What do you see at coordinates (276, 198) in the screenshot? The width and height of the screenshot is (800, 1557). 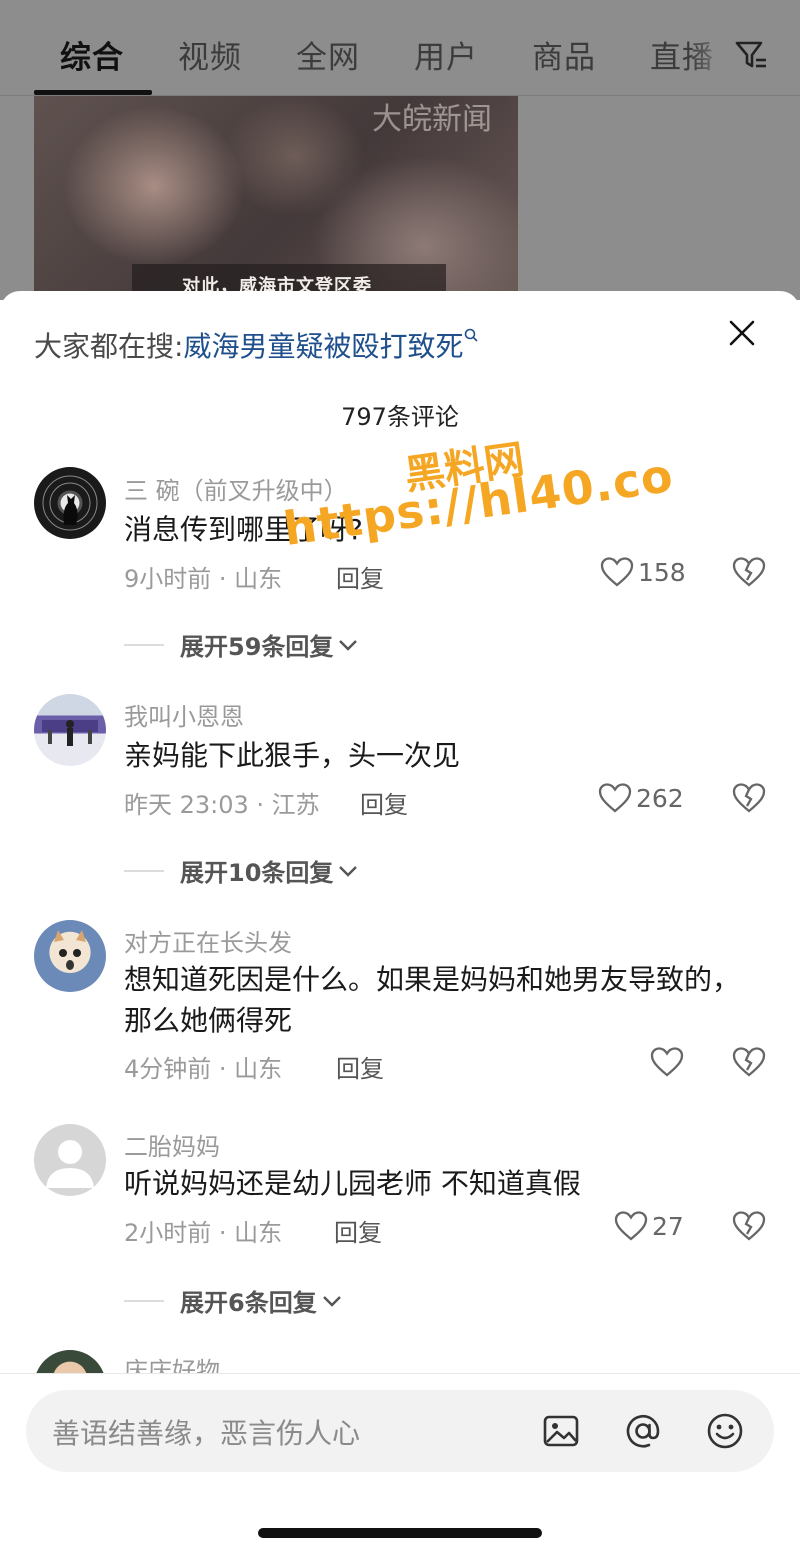 I see `video-thumbnail: 大皖新闻 对此，威海市文登区委` at bounding box center [276, 198].